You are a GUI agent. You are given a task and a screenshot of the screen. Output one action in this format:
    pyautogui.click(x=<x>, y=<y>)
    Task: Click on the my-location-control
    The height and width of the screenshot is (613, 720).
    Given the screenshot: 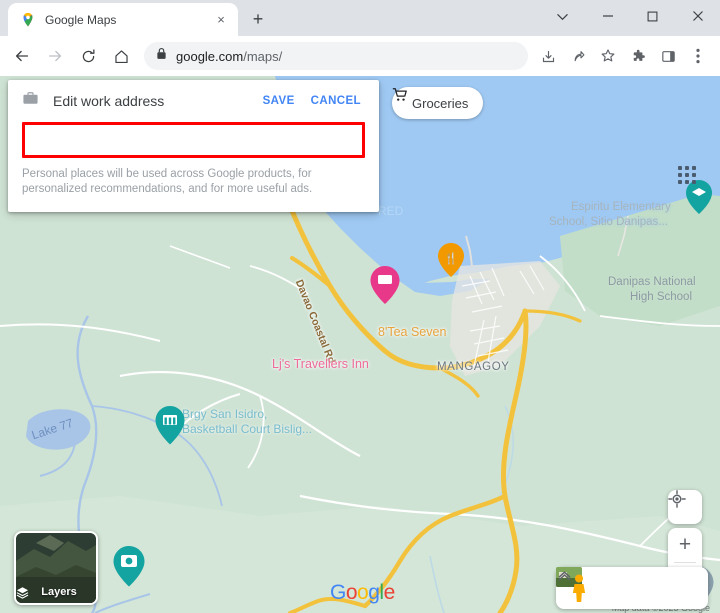 What is the action you would take?
    pyautogui.click(x=685, y=507)
    